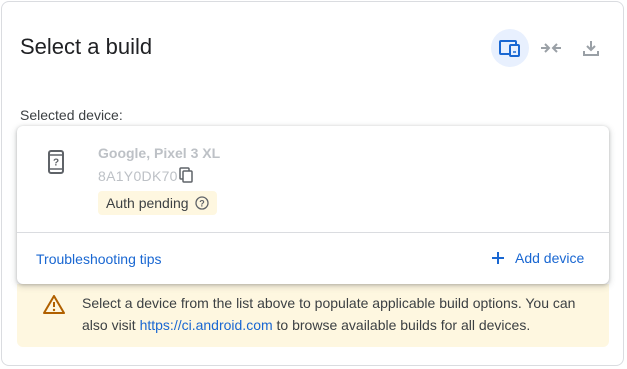 Image resolution: width=627 pixels, height=369 pixels. What do you see at coordinates (138, 176) in the screenshot?
I see `device-serial: 8A1Y0DK70` at bounding box center [138, 176].